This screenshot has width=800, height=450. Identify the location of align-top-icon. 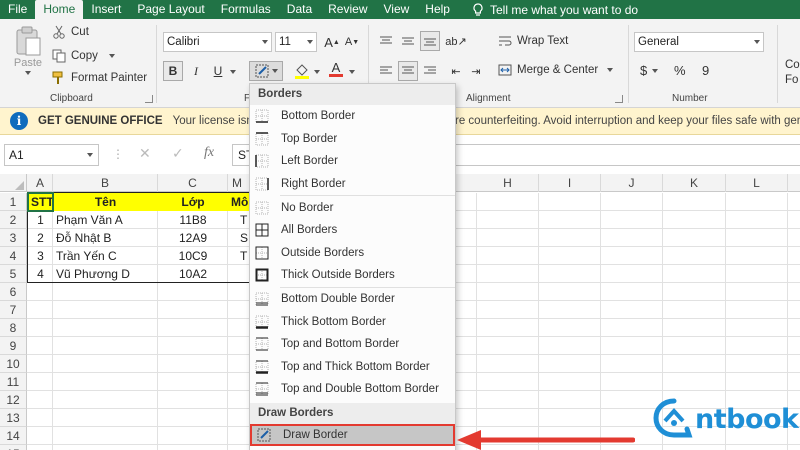
(386, 41).